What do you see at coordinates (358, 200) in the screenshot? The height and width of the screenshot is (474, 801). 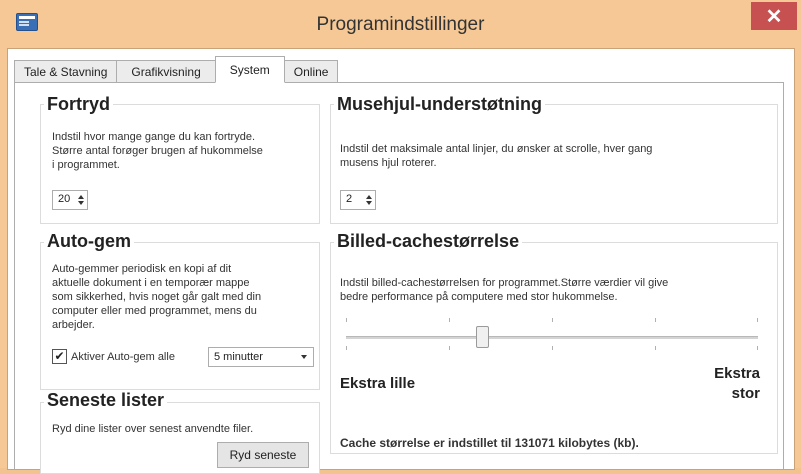 I see `scroll-lines-stepper: 2` at bounding box center [358, 200].